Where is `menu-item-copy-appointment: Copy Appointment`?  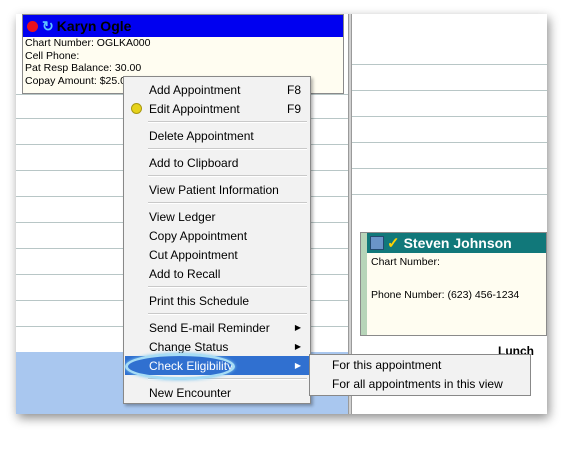 menu-item-copy-appointment: Copy Appointment is located at coordinates (217, 235).